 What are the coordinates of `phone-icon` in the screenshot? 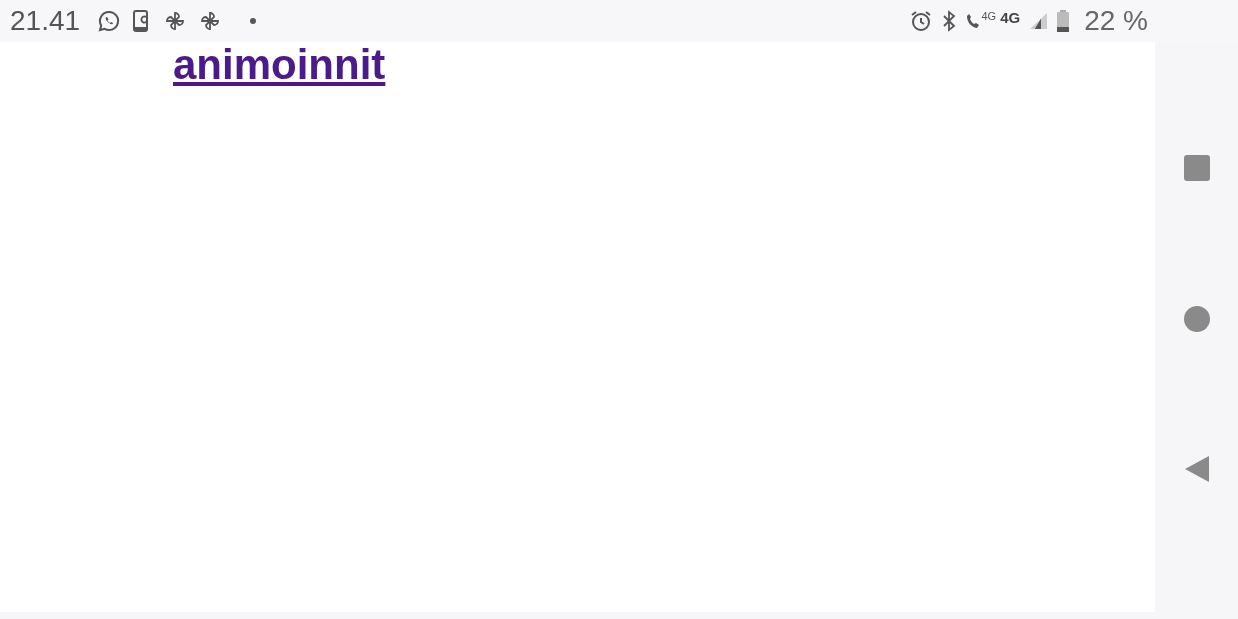 It's located at (973, 21).